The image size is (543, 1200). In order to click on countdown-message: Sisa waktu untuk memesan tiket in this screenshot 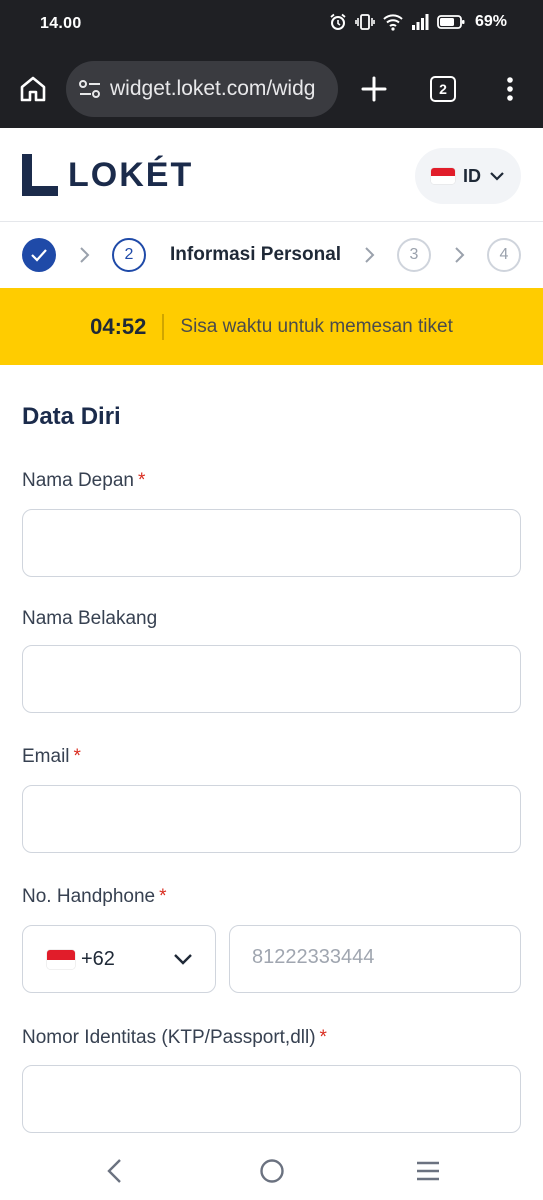, I will do `click(316, 326)`.